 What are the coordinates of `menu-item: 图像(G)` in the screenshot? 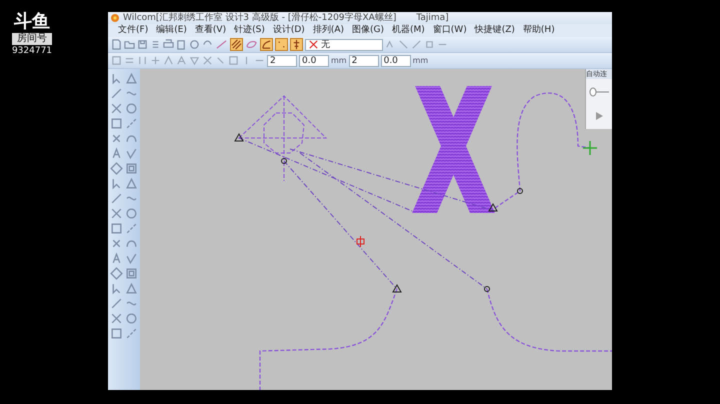 It's located at (368, 30).